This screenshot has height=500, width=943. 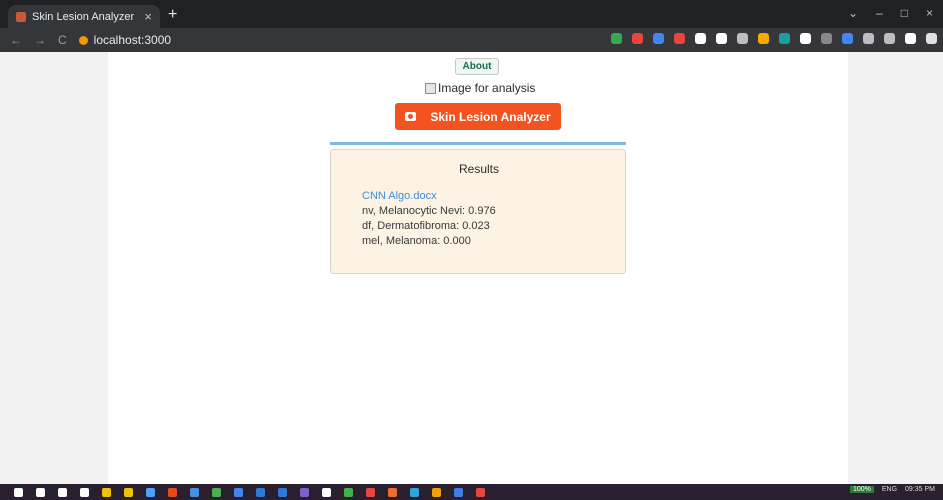 What do you see at coordinates (861, 489) in the screenshot?
I see `zoom-badge: 100%` at bounding box center [861, 489].